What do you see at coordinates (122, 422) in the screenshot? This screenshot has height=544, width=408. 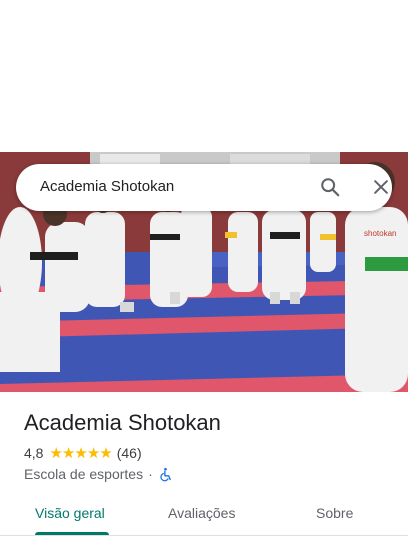 I see `place-title: Academia Shotokan` at bounding box center [122, 422].